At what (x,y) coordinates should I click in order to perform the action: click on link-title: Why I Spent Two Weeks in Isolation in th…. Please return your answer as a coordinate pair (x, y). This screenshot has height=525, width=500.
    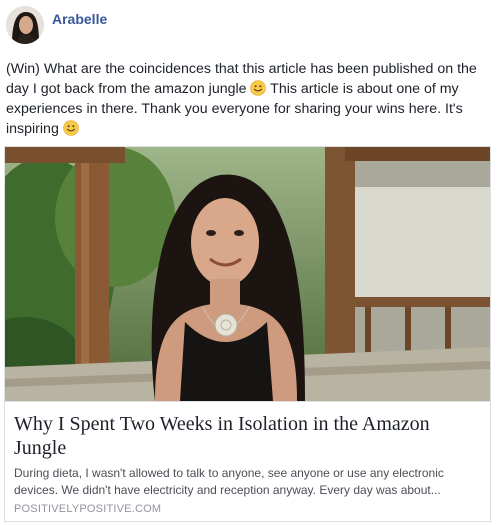
    Looking at the image, I should click on (247, 436).